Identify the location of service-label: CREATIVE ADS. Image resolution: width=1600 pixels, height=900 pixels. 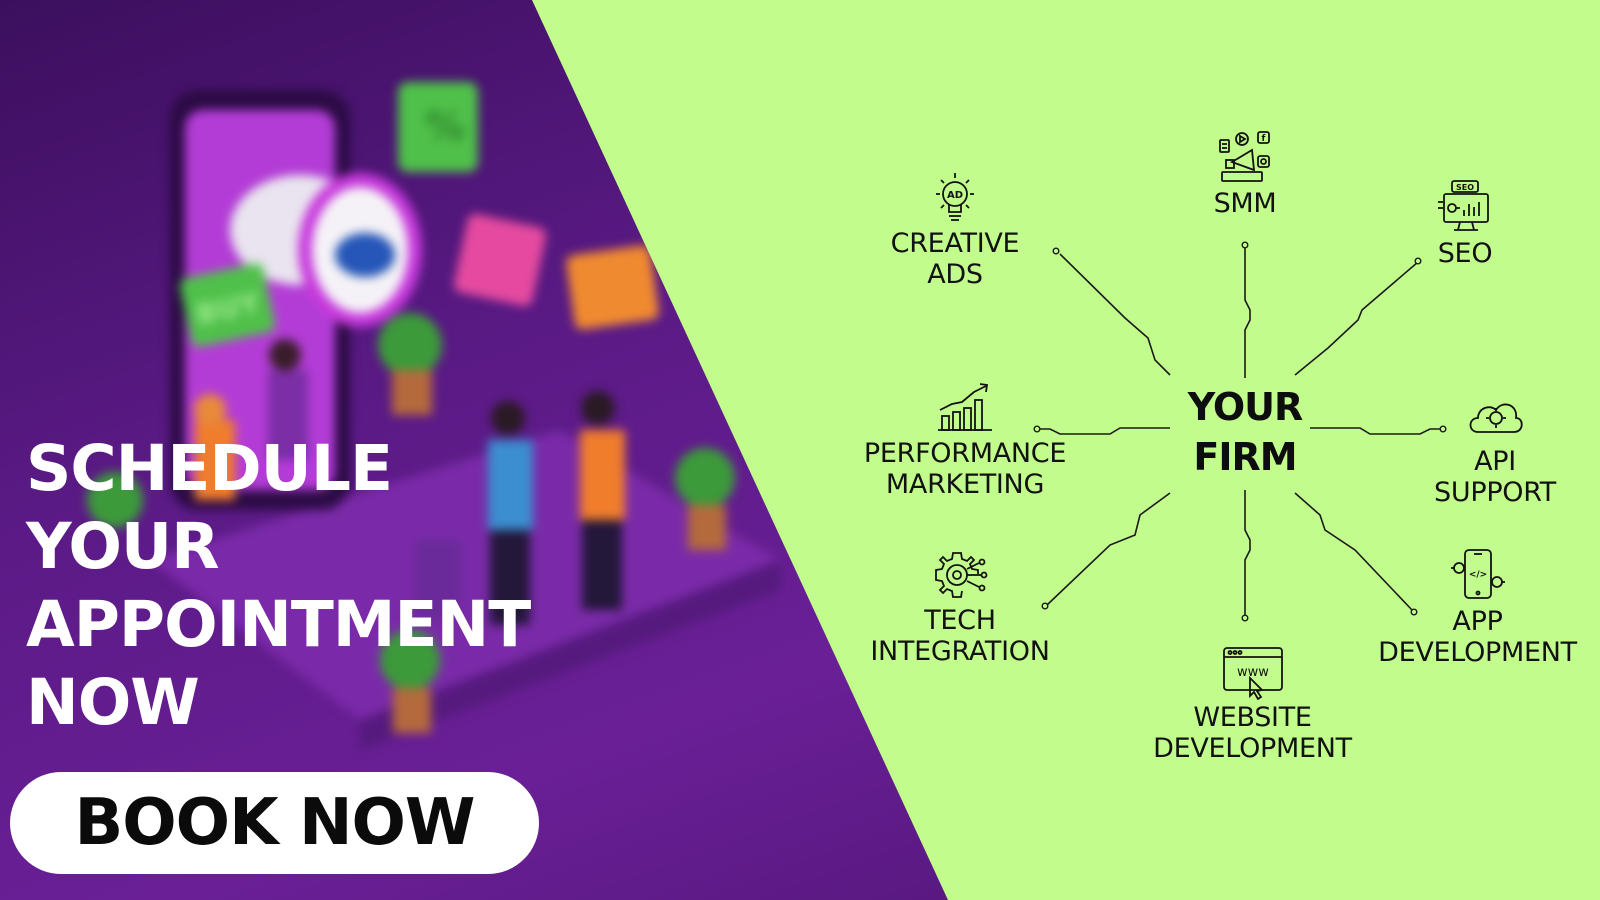
(955, 259).